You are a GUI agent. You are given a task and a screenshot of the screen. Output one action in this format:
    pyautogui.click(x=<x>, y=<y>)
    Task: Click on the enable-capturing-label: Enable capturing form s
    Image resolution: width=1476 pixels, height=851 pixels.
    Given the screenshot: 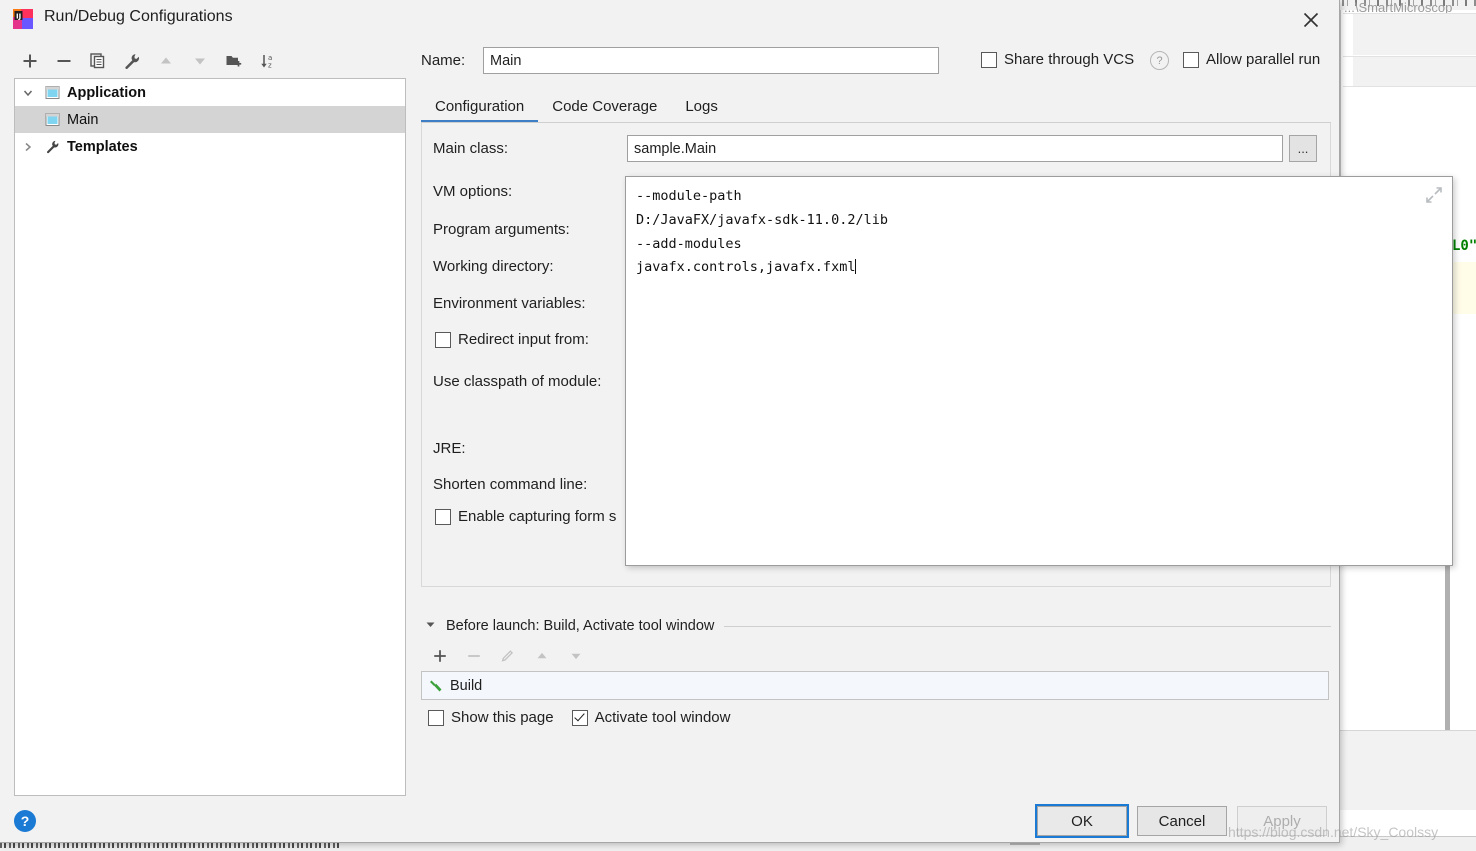 What is the action you would take?
    pyautogui.click(x=537, y=516)
    